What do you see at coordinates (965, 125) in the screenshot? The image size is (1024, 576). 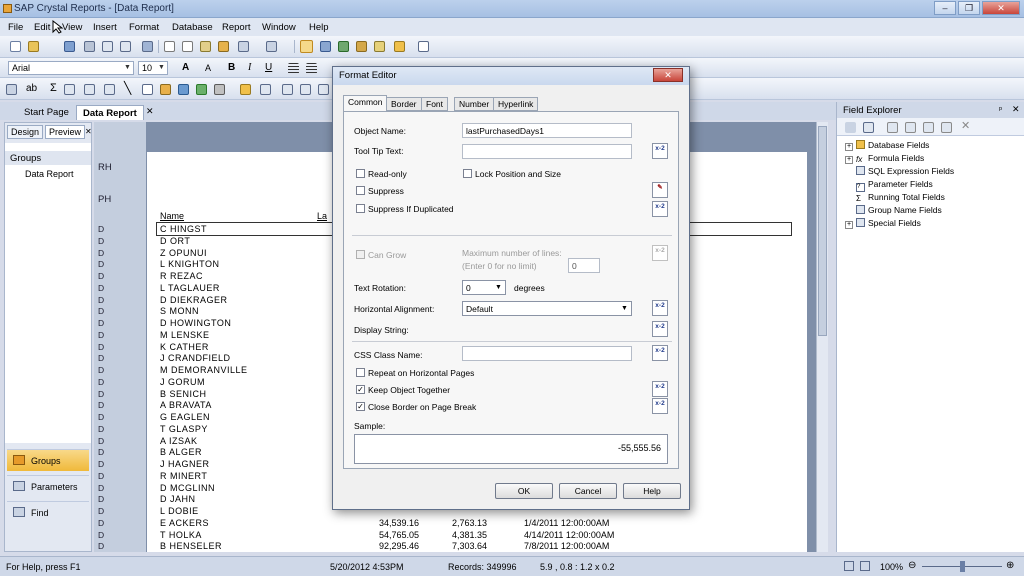 I see `delete-field-icon: ✕` at bounding box center [965, 125].